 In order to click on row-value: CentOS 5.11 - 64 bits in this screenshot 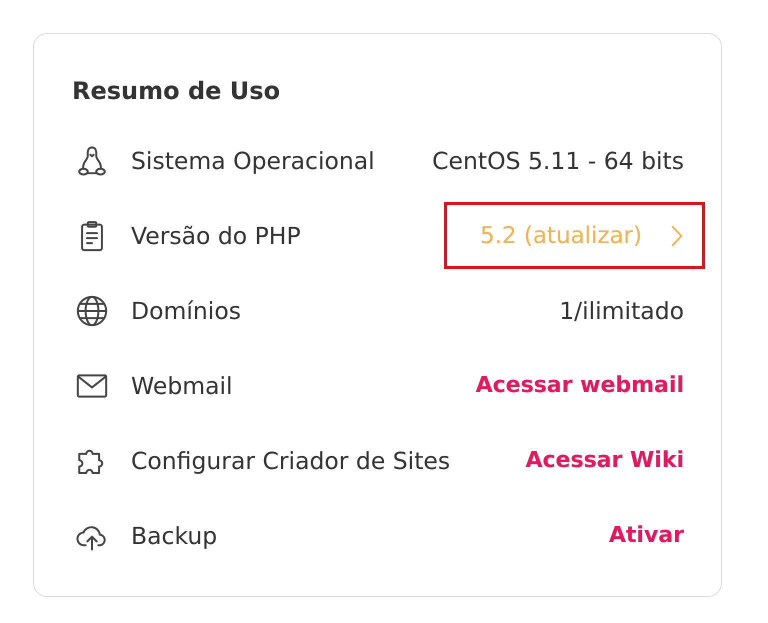, I will do `click(558, 160)`.